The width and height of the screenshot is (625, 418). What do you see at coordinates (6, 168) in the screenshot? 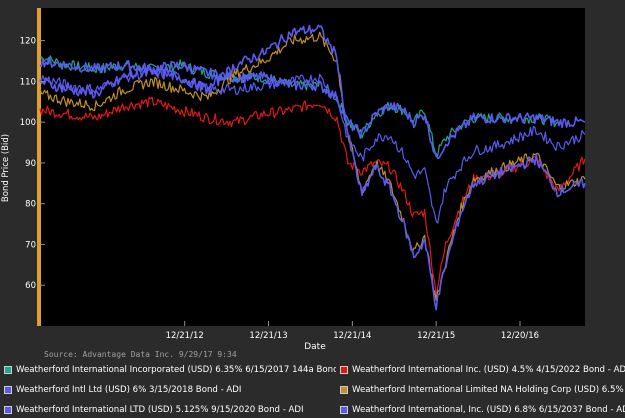
I see `y-axis-label: Bond Price (Bid)` at bounding box center [6, 168].